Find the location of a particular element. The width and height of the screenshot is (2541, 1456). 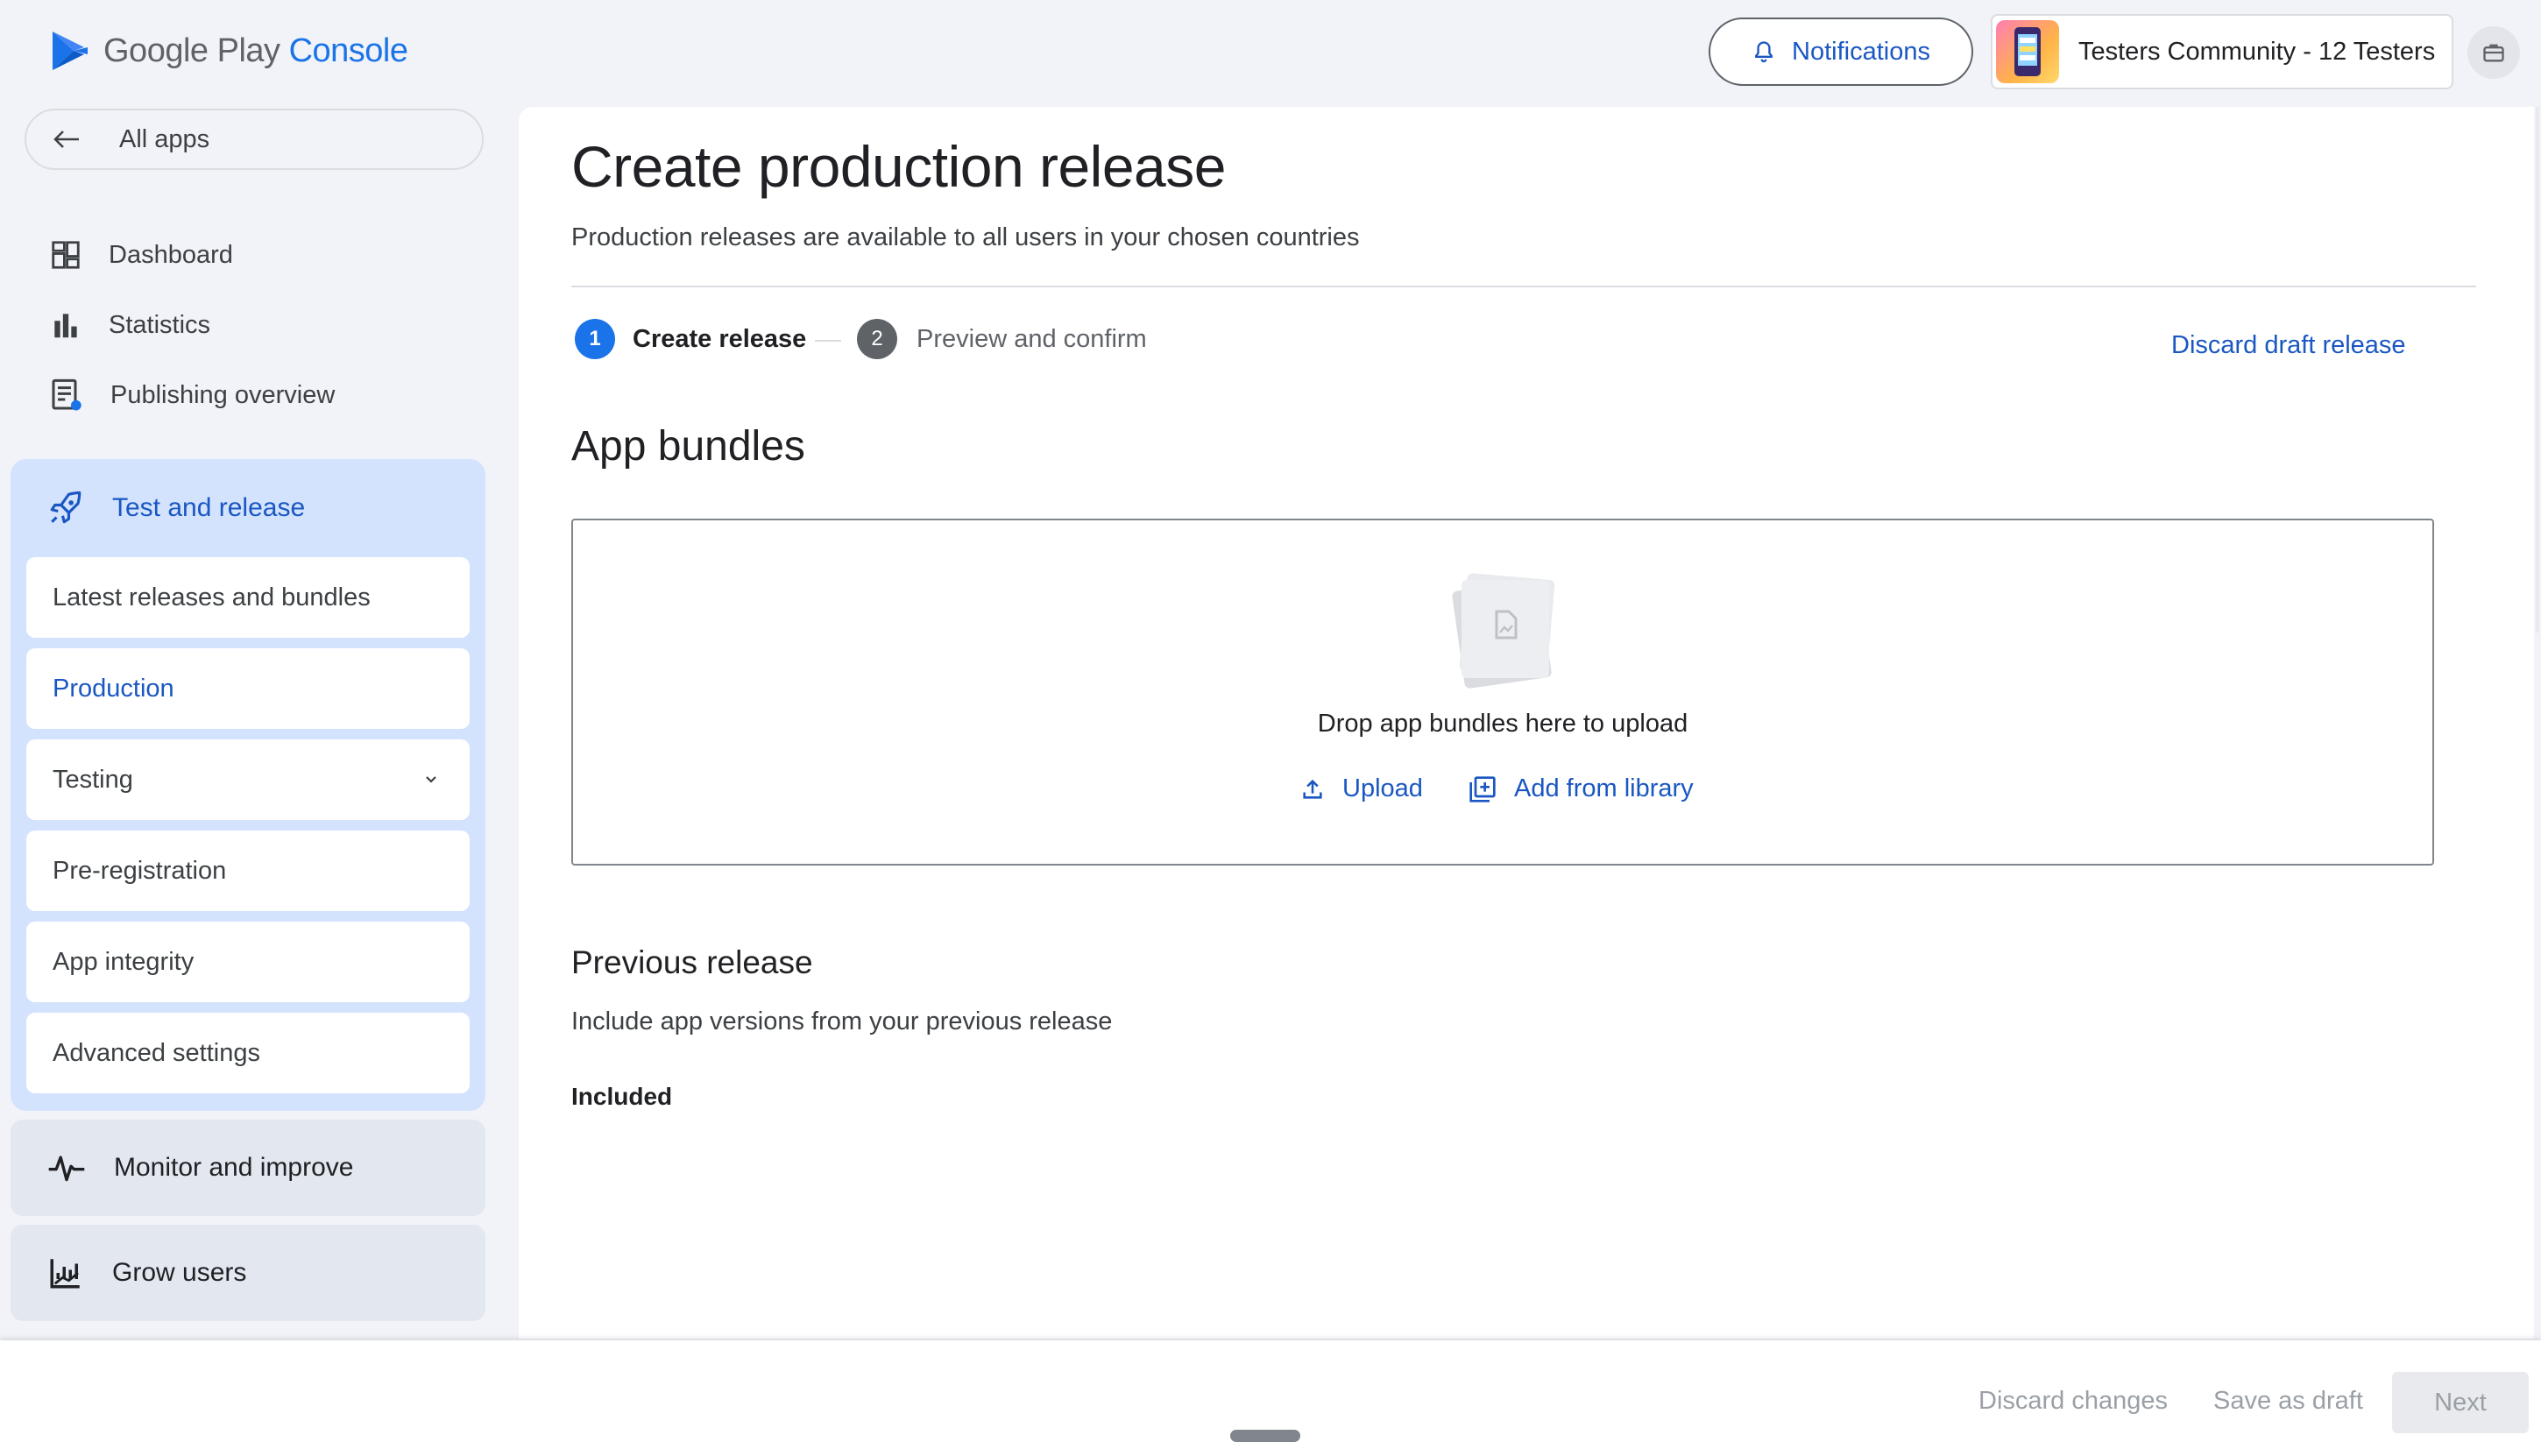

step-preview-and-confirm: 2 Preview and confirm is located at coordinates (1002, 339).